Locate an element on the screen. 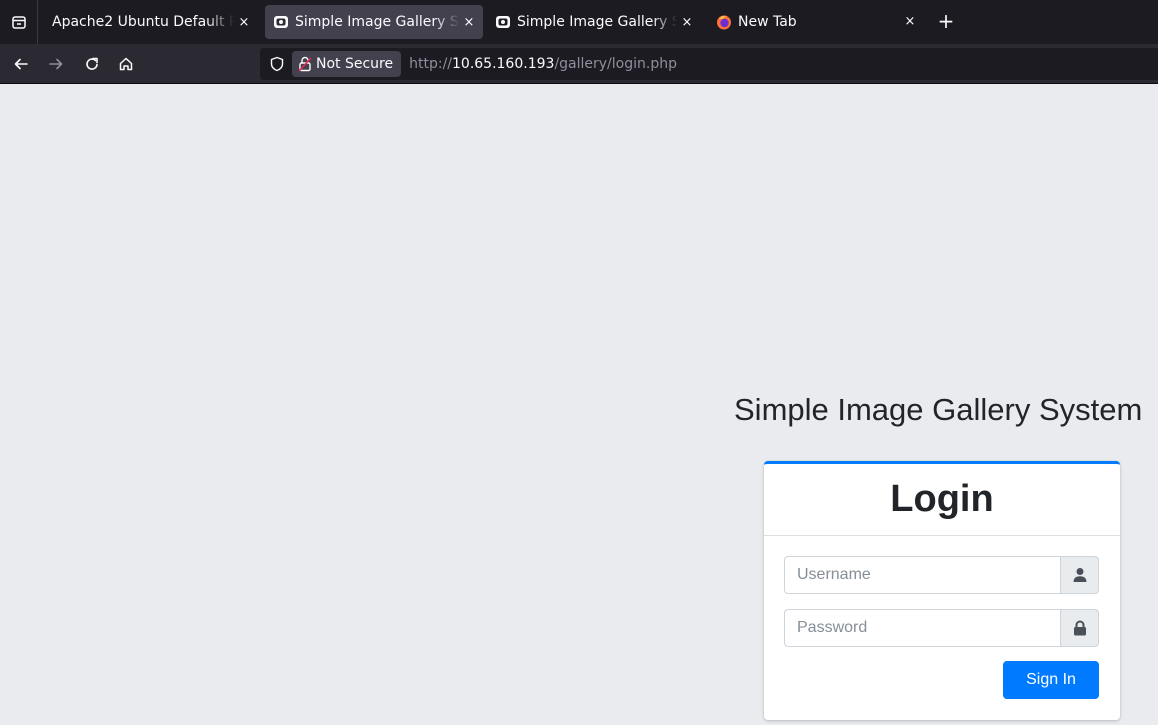  home-button is located at coordinates (126, 64).